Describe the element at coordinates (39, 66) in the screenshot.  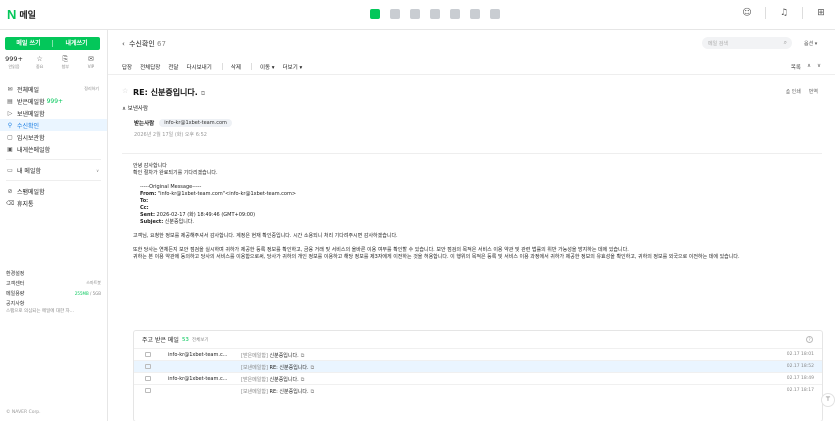
I see `important-label: 중요` at that location.